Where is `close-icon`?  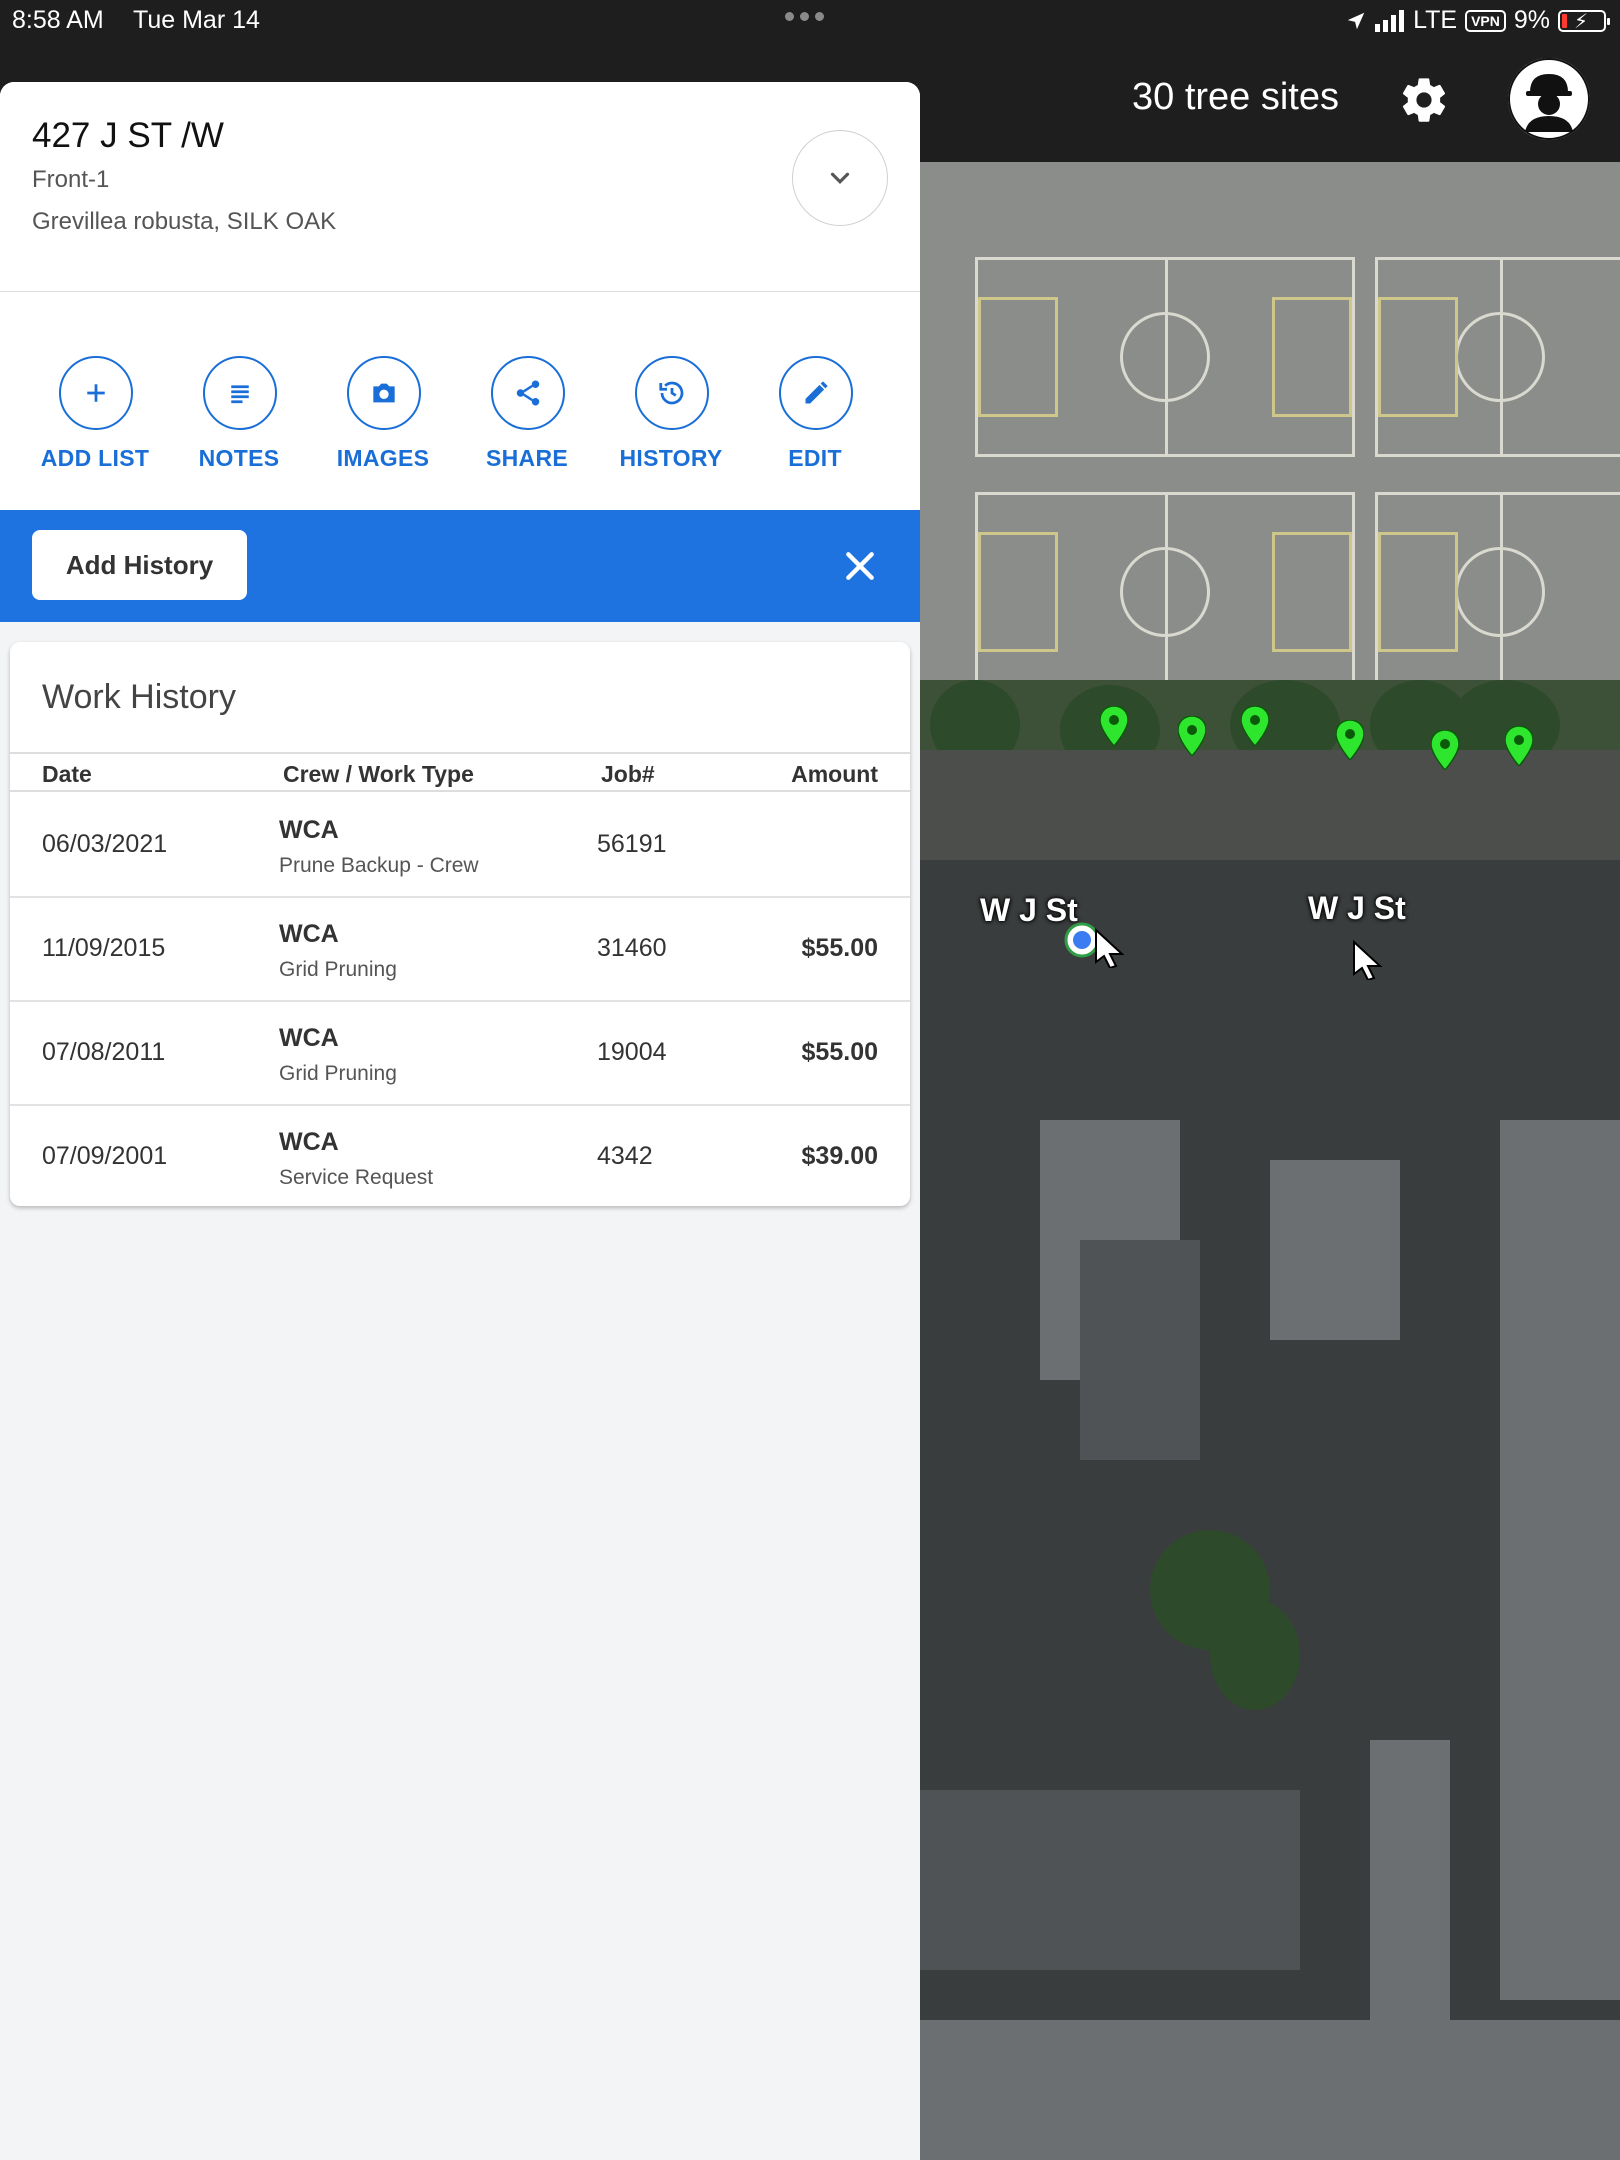 close-icon is located at coordinates (860, 566).